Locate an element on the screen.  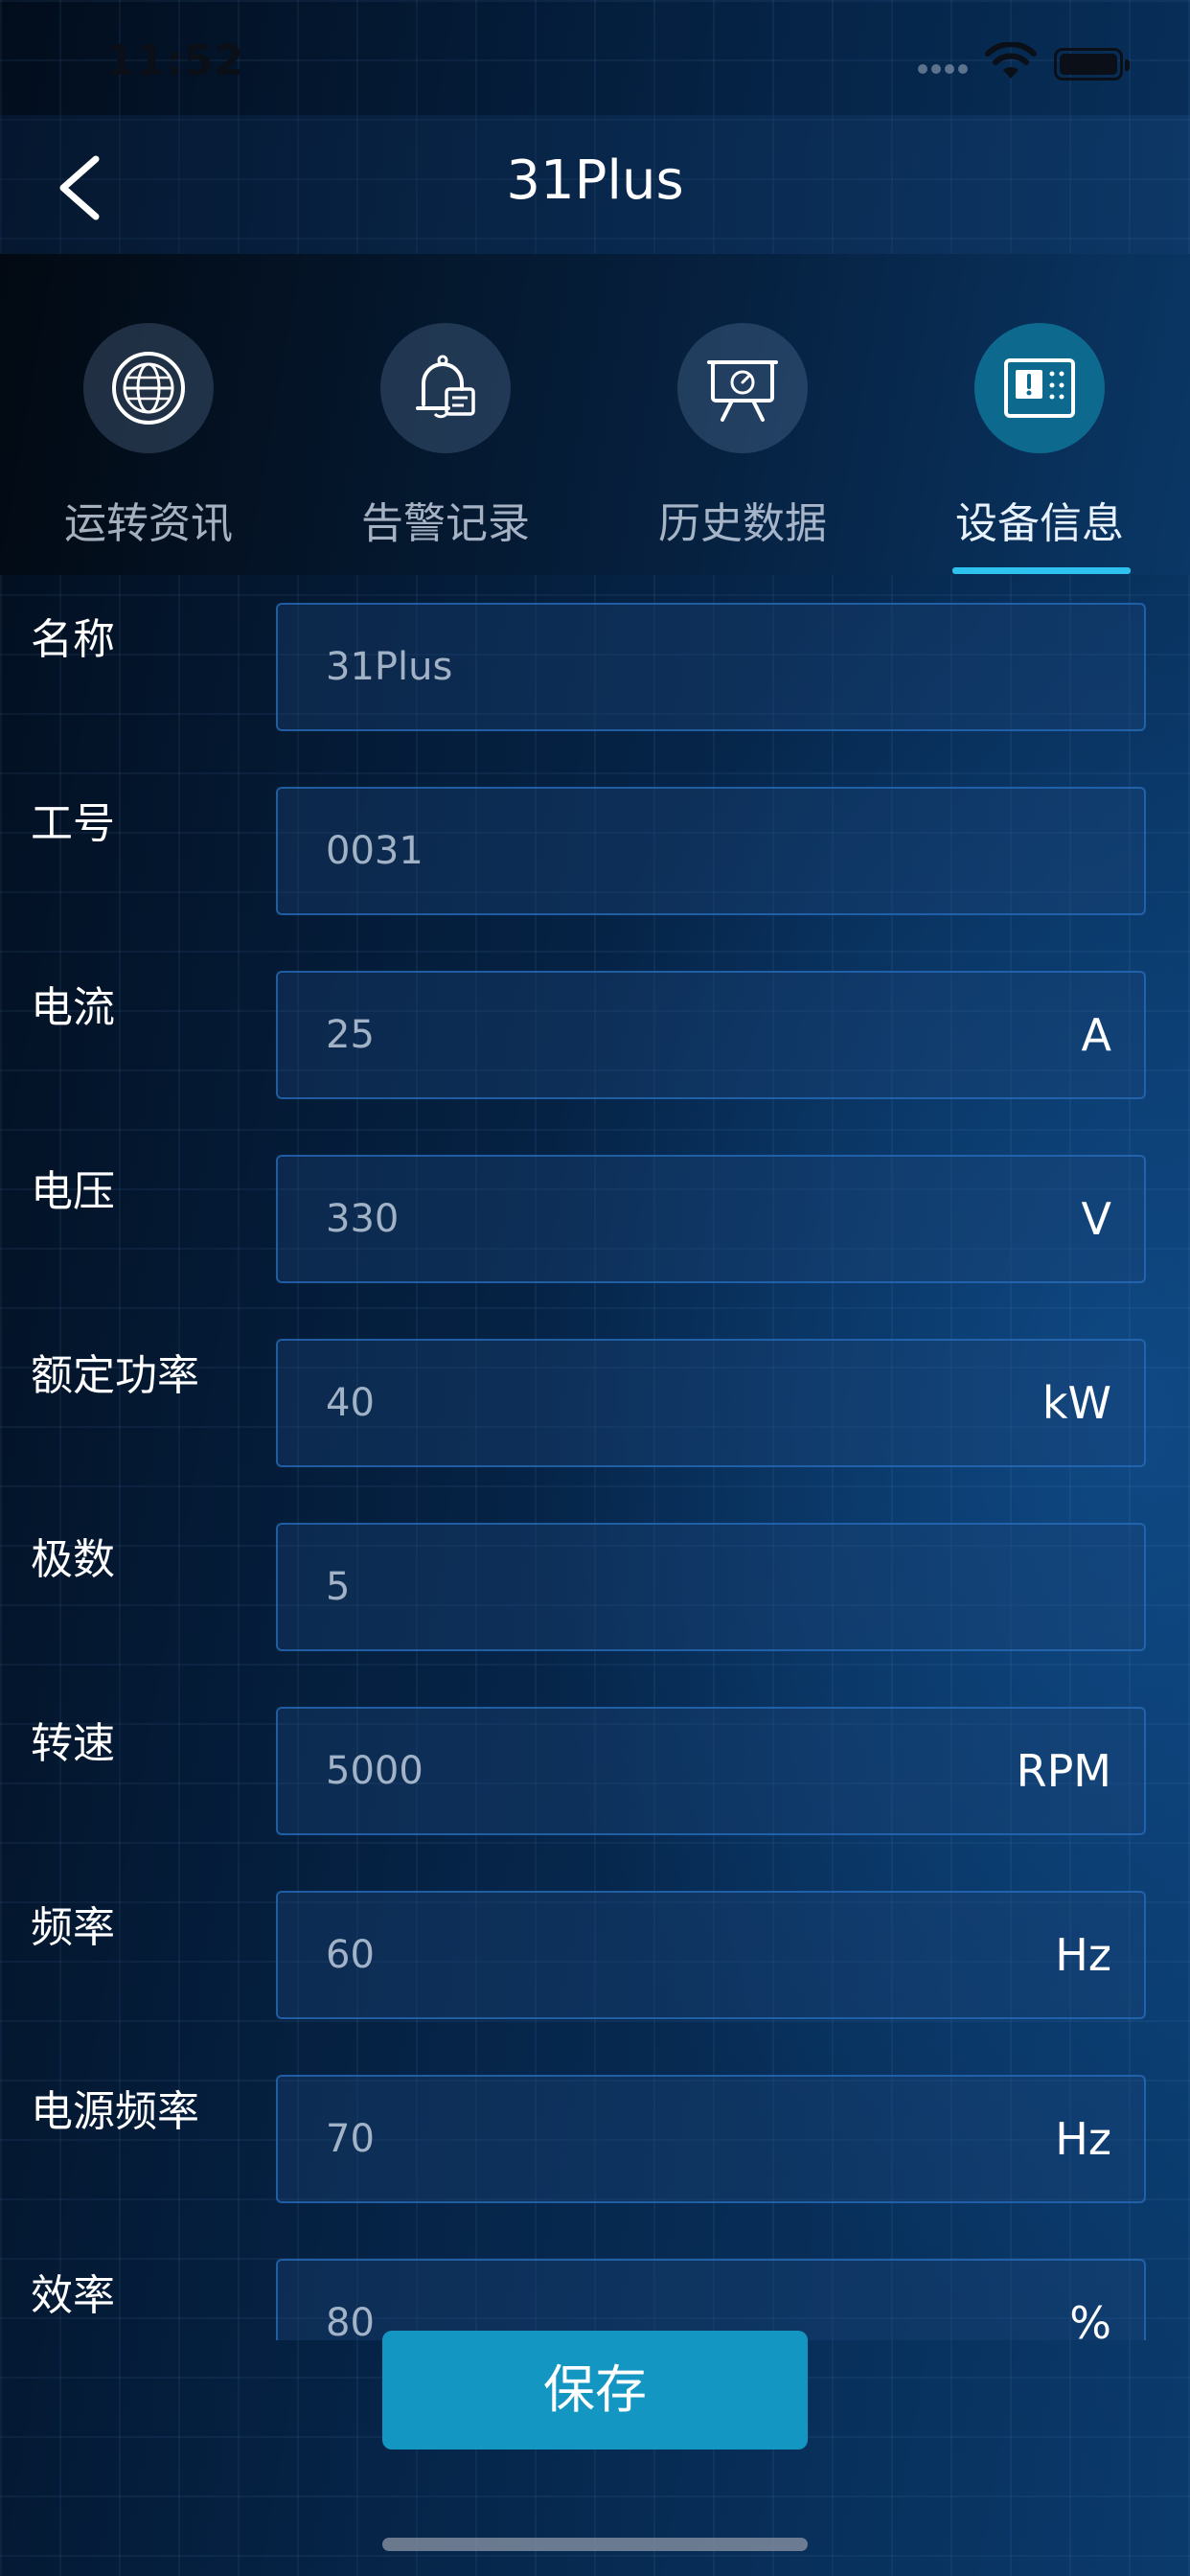
field-unit: kW is located at coordinates (1076, 1403).